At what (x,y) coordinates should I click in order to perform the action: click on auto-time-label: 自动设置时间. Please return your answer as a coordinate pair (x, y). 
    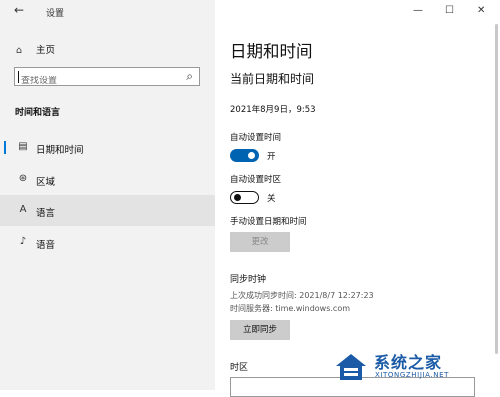
    Looking at the image, I should click on (256, 138).